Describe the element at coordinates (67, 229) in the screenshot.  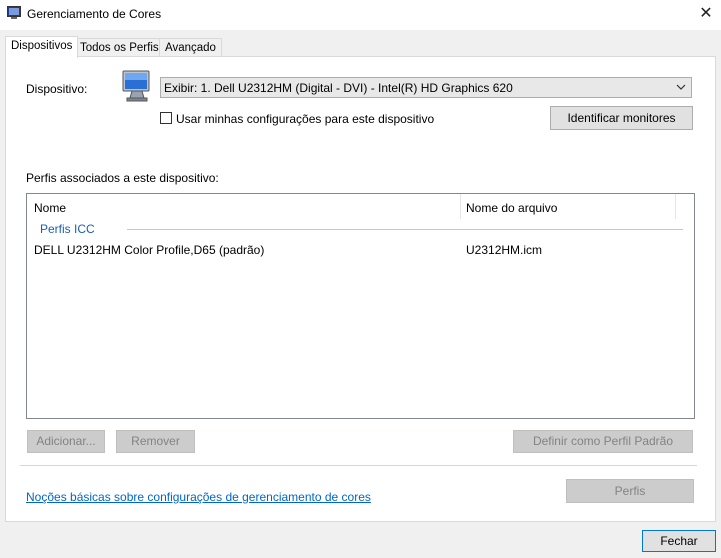
I see `group-header-icc: Perfis ICC` at that location.